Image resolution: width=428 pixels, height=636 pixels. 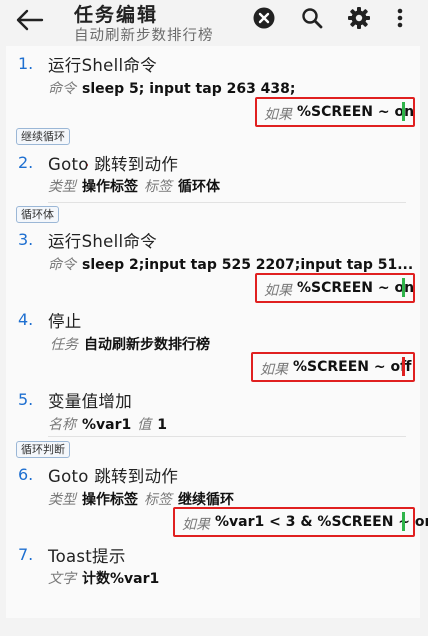 I want to click on param-key: 任务, so click(x=64, y=345).